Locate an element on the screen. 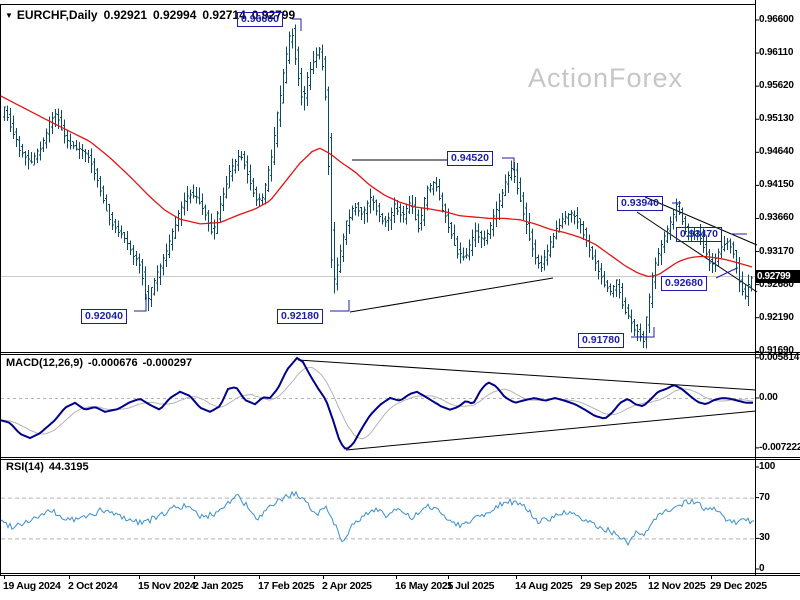  date-axis-label: 15 Nov 2024 is located at coordinates (167, 586).